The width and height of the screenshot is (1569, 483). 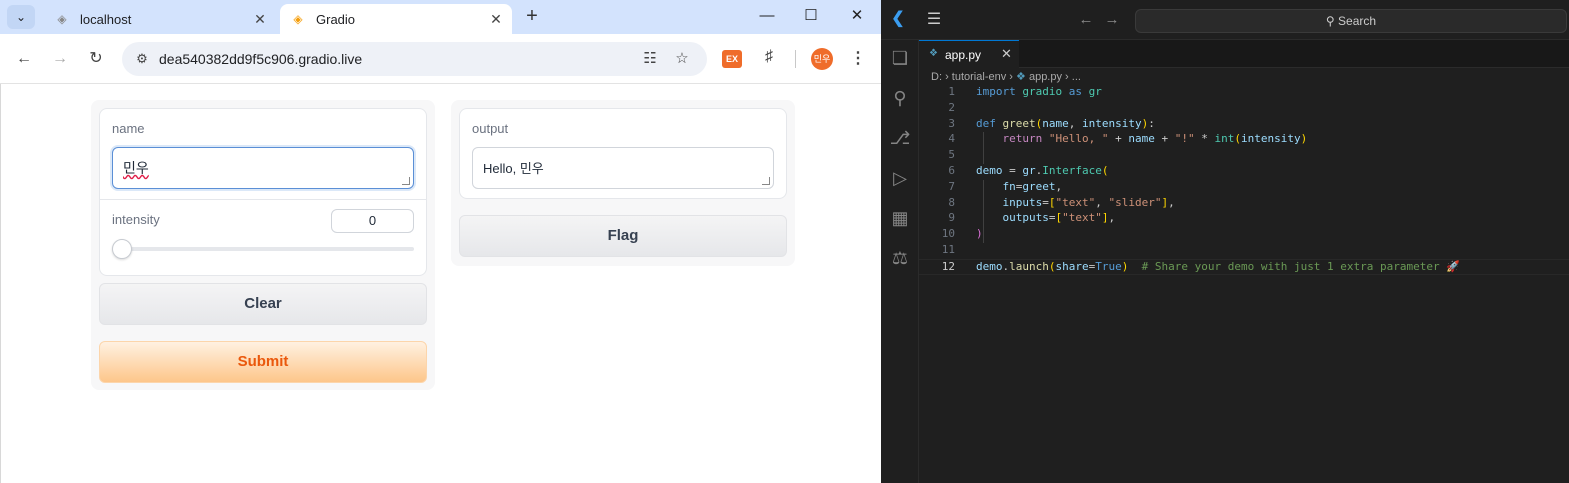 I want to click on line-number: 9, so click(x=951, y=218).